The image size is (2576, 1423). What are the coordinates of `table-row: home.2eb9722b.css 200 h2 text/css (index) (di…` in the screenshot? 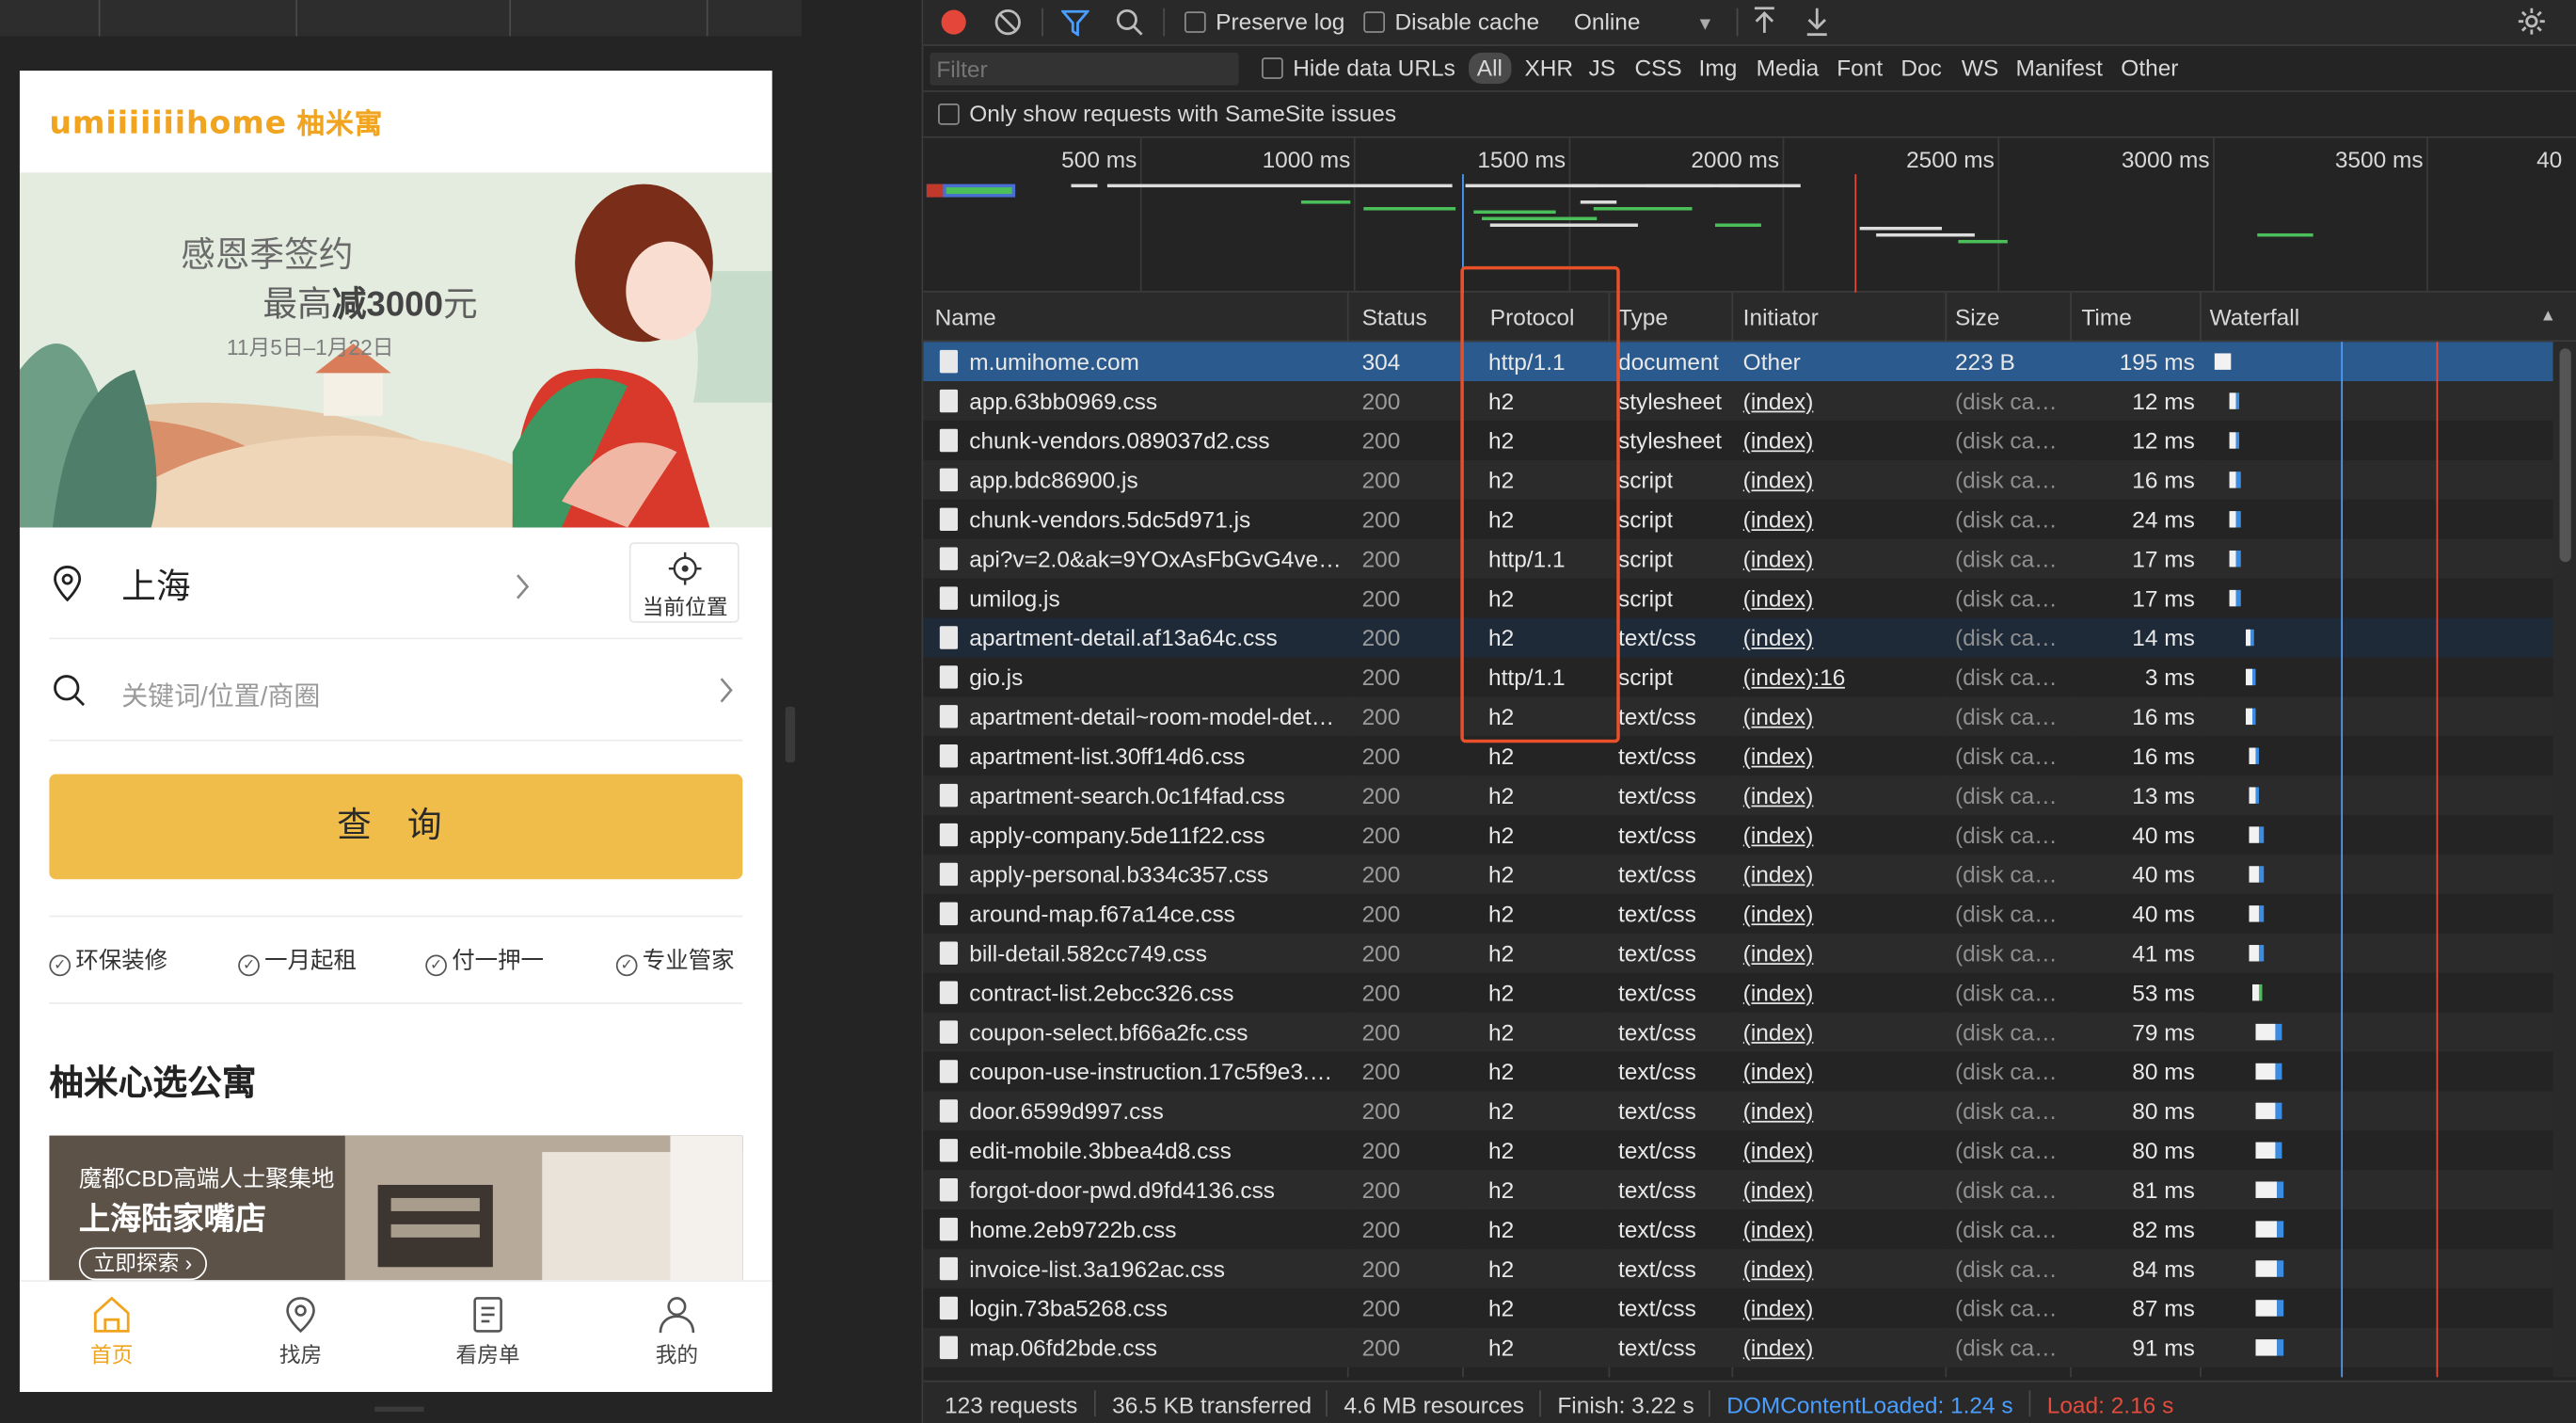 It's located at (1738, 1229).